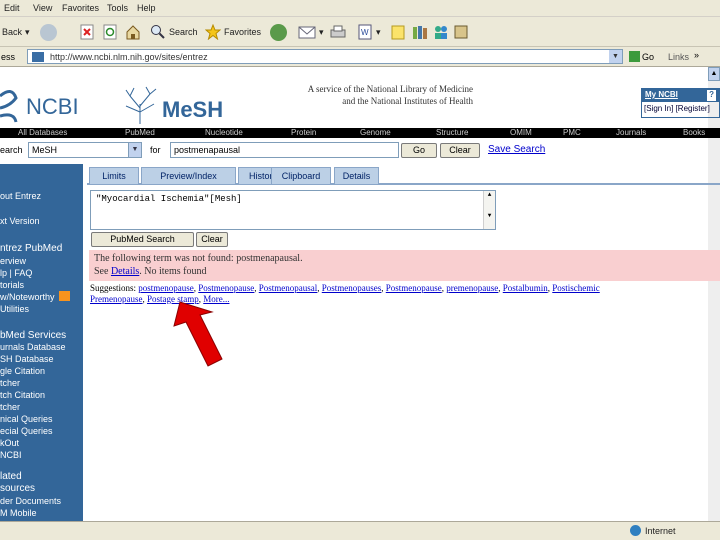 The width and height of the screenshot is (720, 540). Describe the element at coordinates (166, 288) in the screenshot. I see `suggestion-link: postmenopause` at that location.